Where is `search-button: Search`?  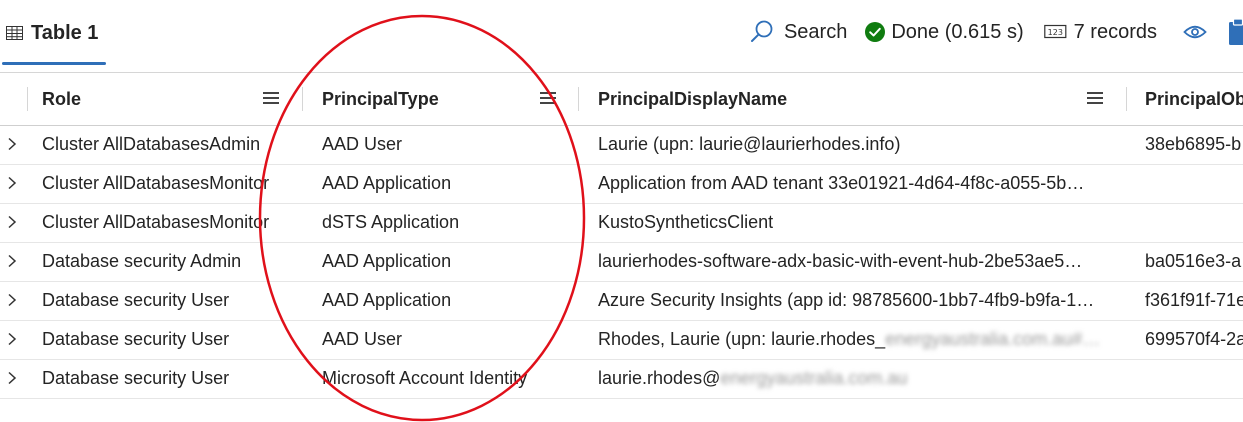 search-button: Search is located at coordinates (798, 32).